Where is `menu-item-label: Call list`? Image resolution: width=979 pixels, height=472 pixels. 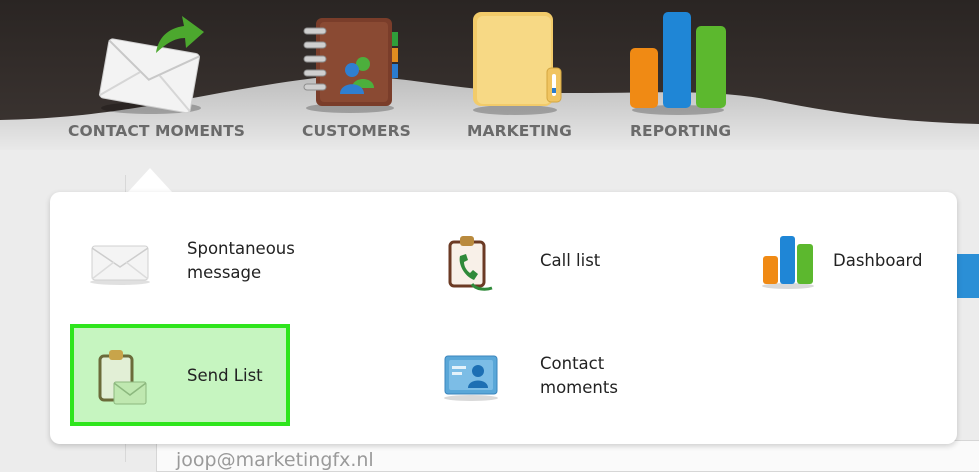 menu-item-label: Call list is located at coordinates (570, 260).